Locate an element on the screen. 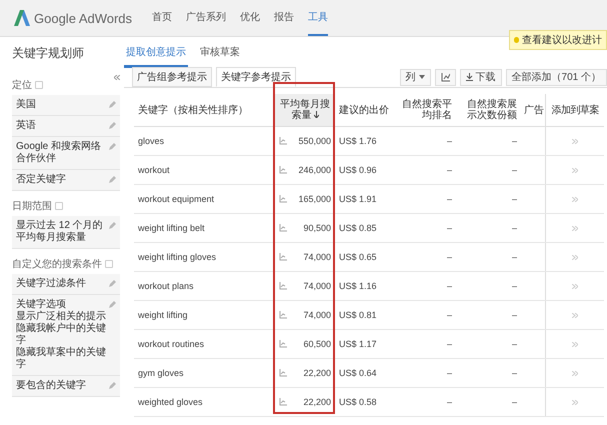  keyword-cell: weight lifting belt is located at coordinates (204, 228).